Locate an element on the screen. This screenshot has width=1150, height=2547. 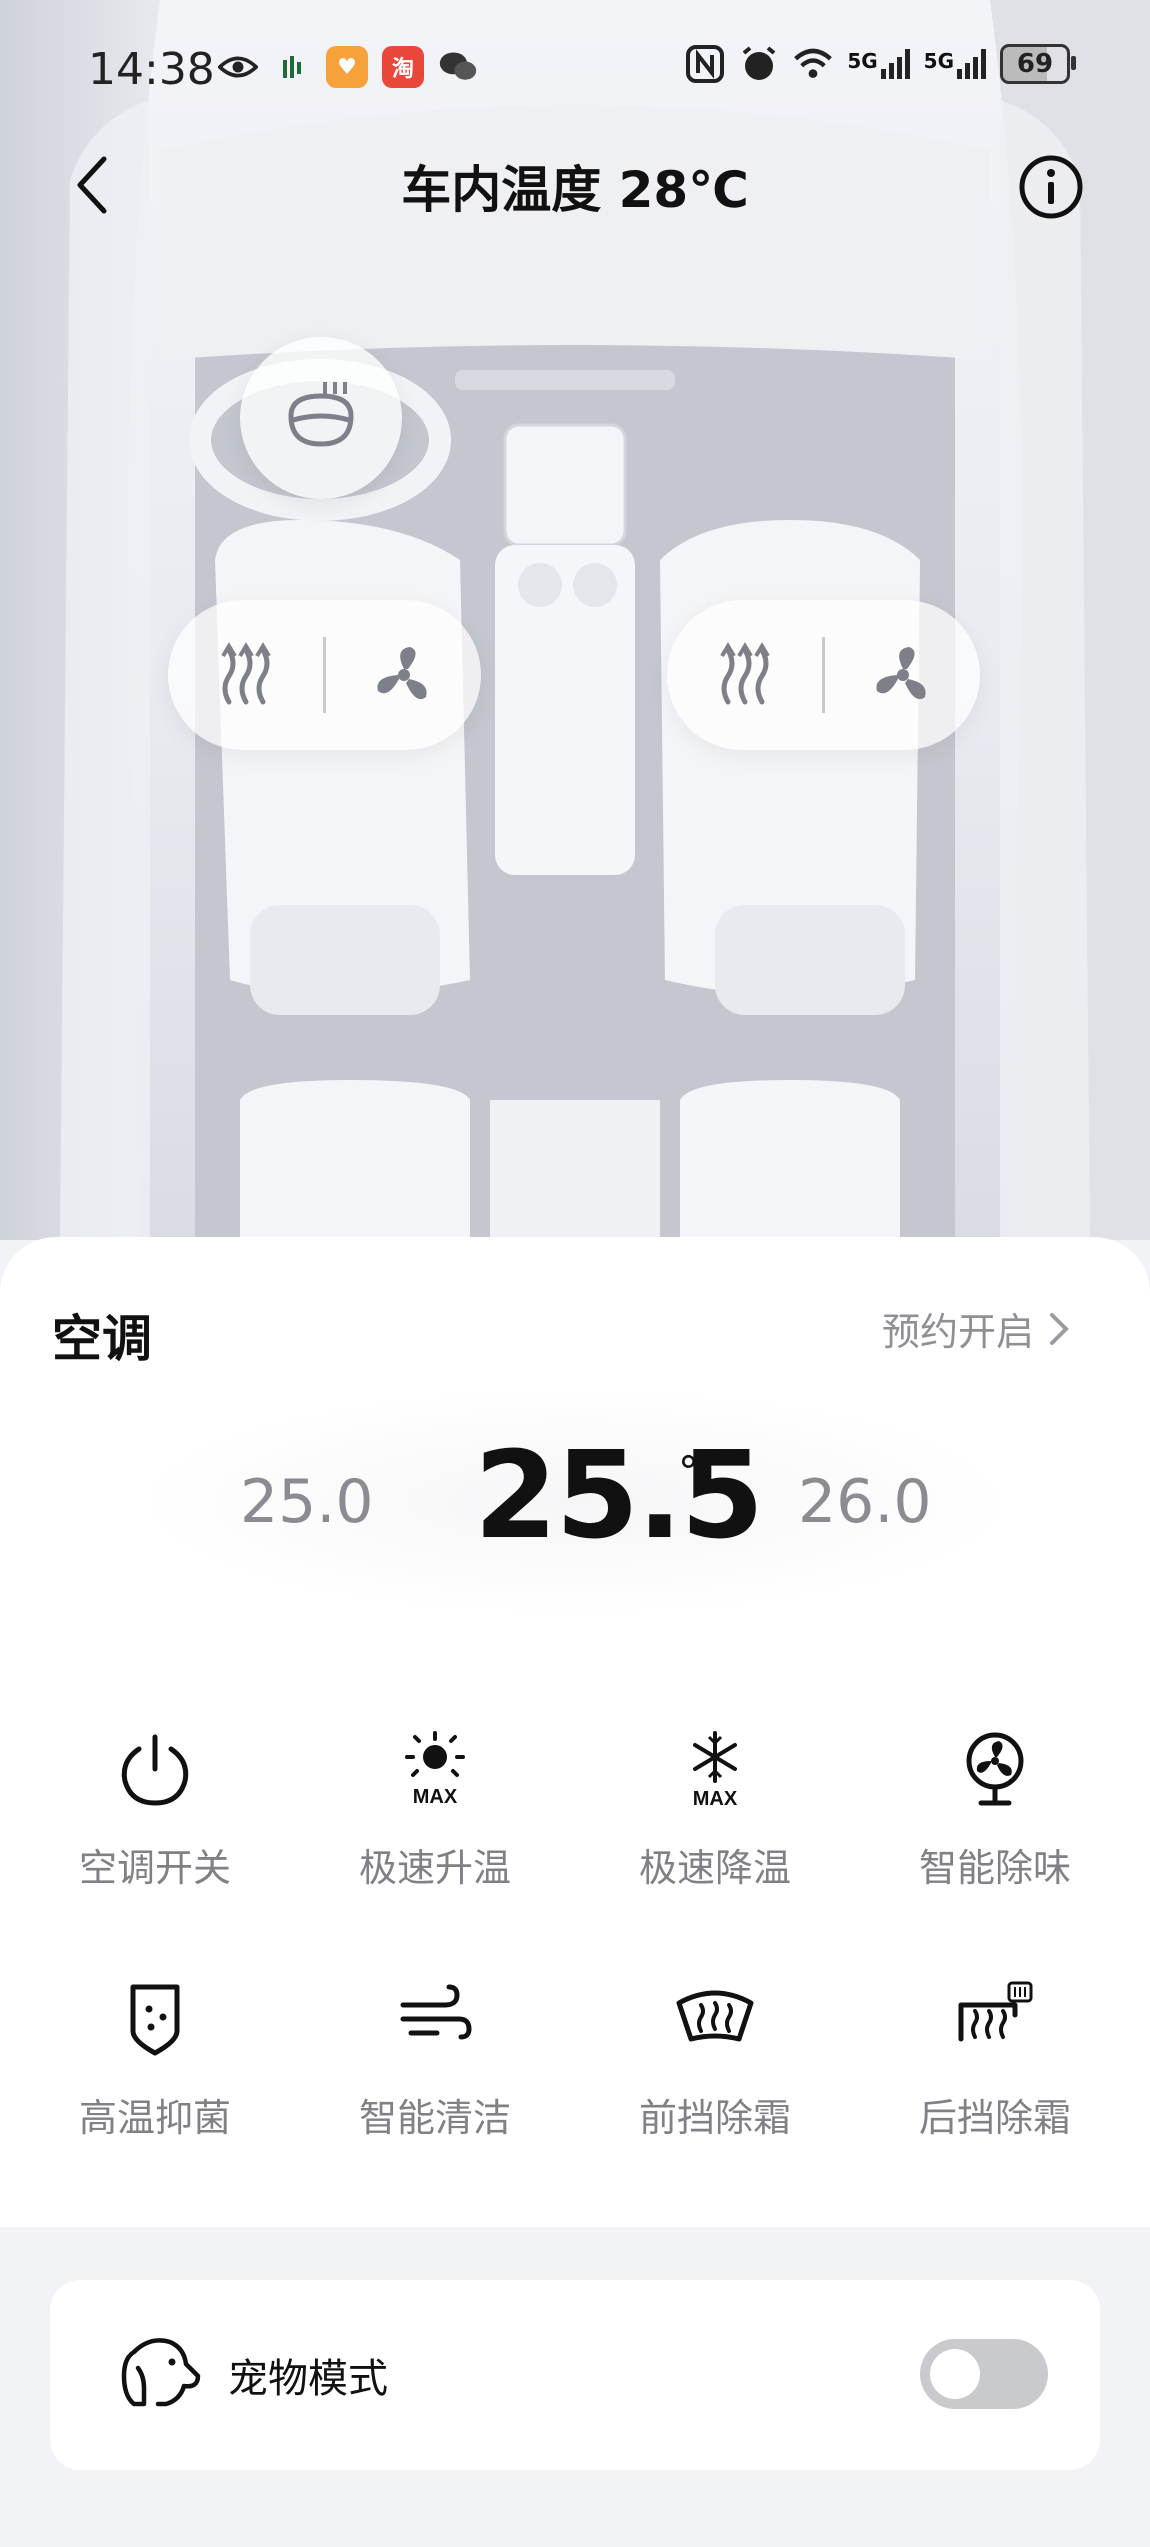
function-label: 极速降温 is located at coordinates (714, 1868).